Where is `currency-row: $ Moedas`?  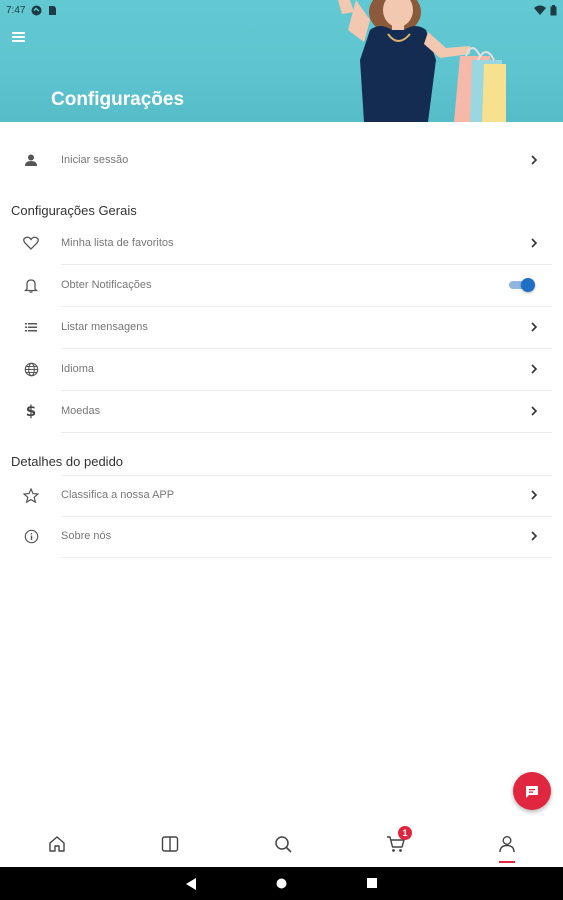
currency-row: $ Moedas is located at coordinates (281, 411).